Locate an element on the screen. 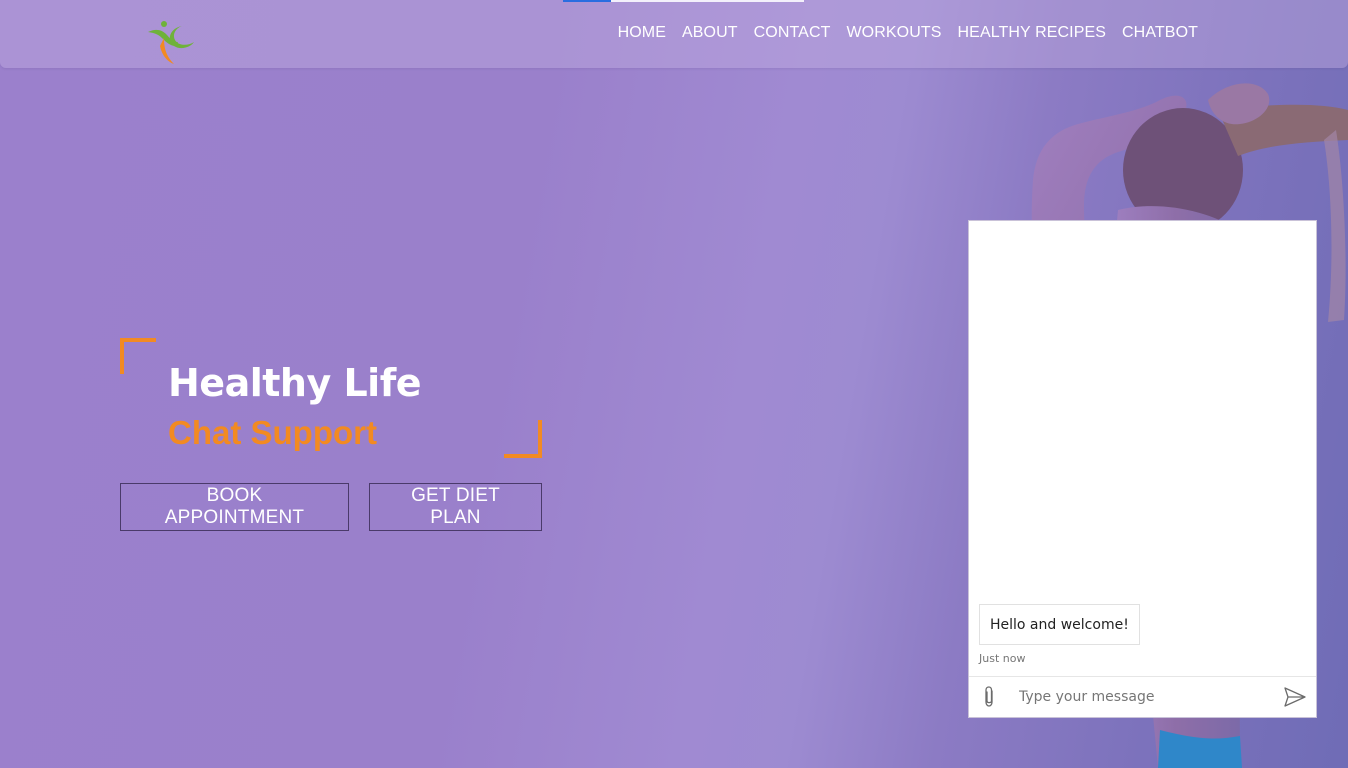  nav-healthy-recipes: HEALTHY RECIPES is located at coordinates (1032, 33).